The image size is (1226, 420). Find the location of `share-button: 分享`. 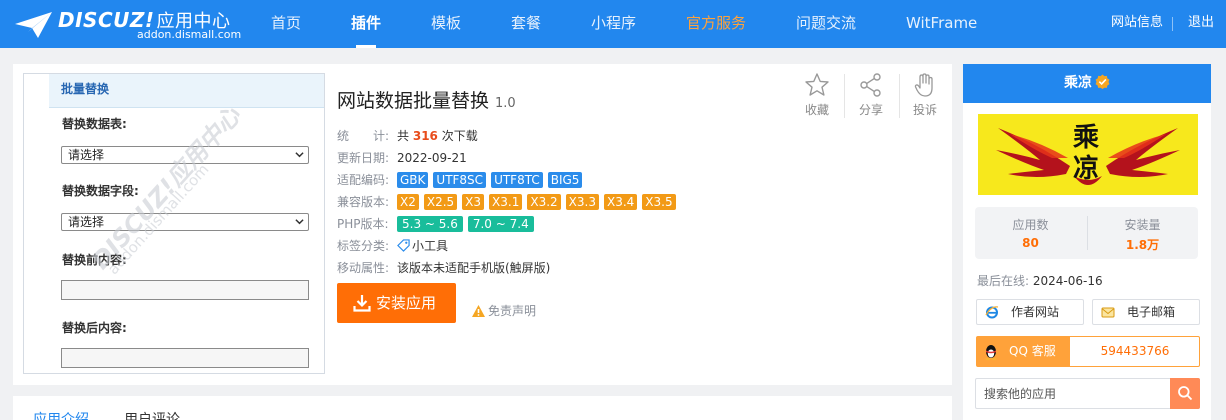

share-button: 分享 is located at coordinates (871, 97).